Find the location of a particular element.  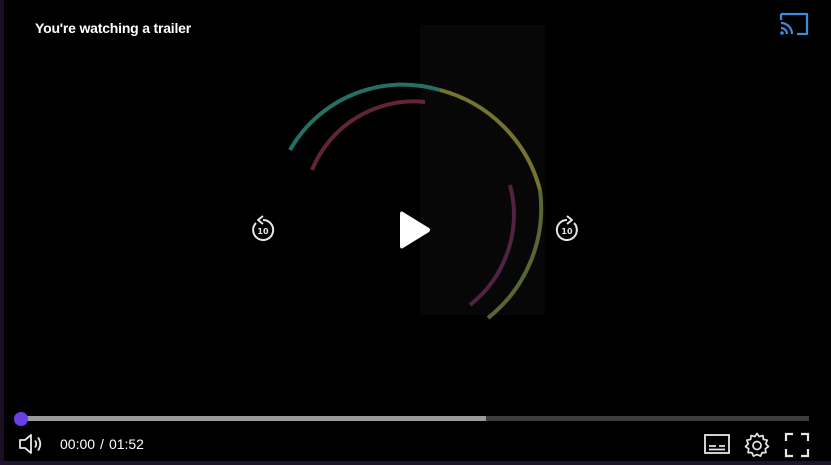

control-bar: 00:00/01:52 is located at coordinates (415, 444).